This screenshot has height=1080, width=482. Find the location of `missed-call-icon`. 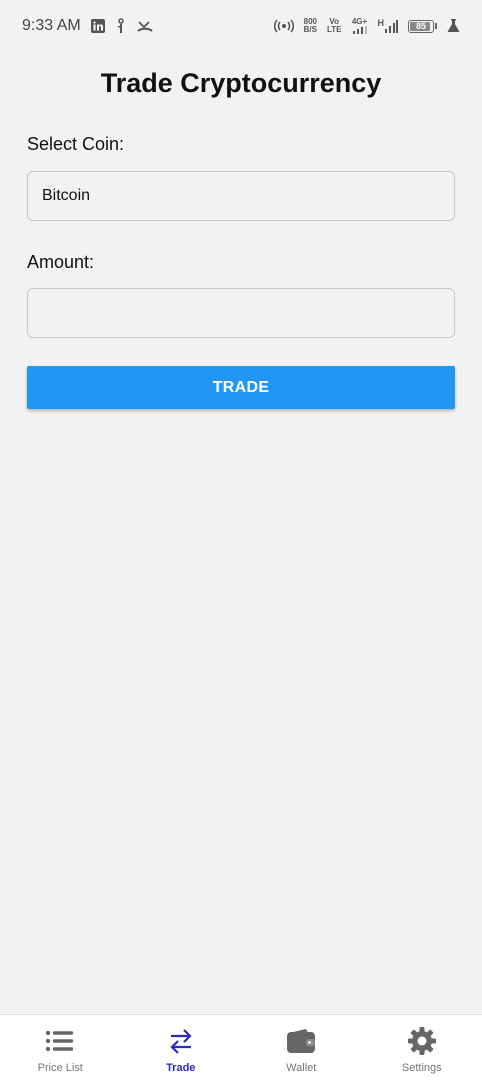

missed-call-icon is located at coordinates (144, 26).